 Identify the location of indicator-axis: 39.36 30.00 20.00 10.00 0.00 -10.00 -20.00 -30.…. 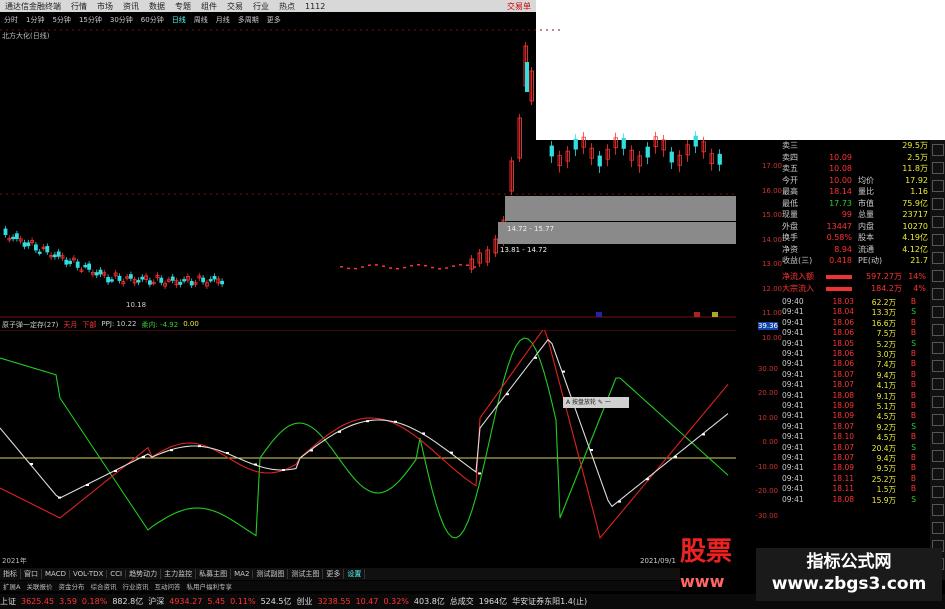
(759, 442).